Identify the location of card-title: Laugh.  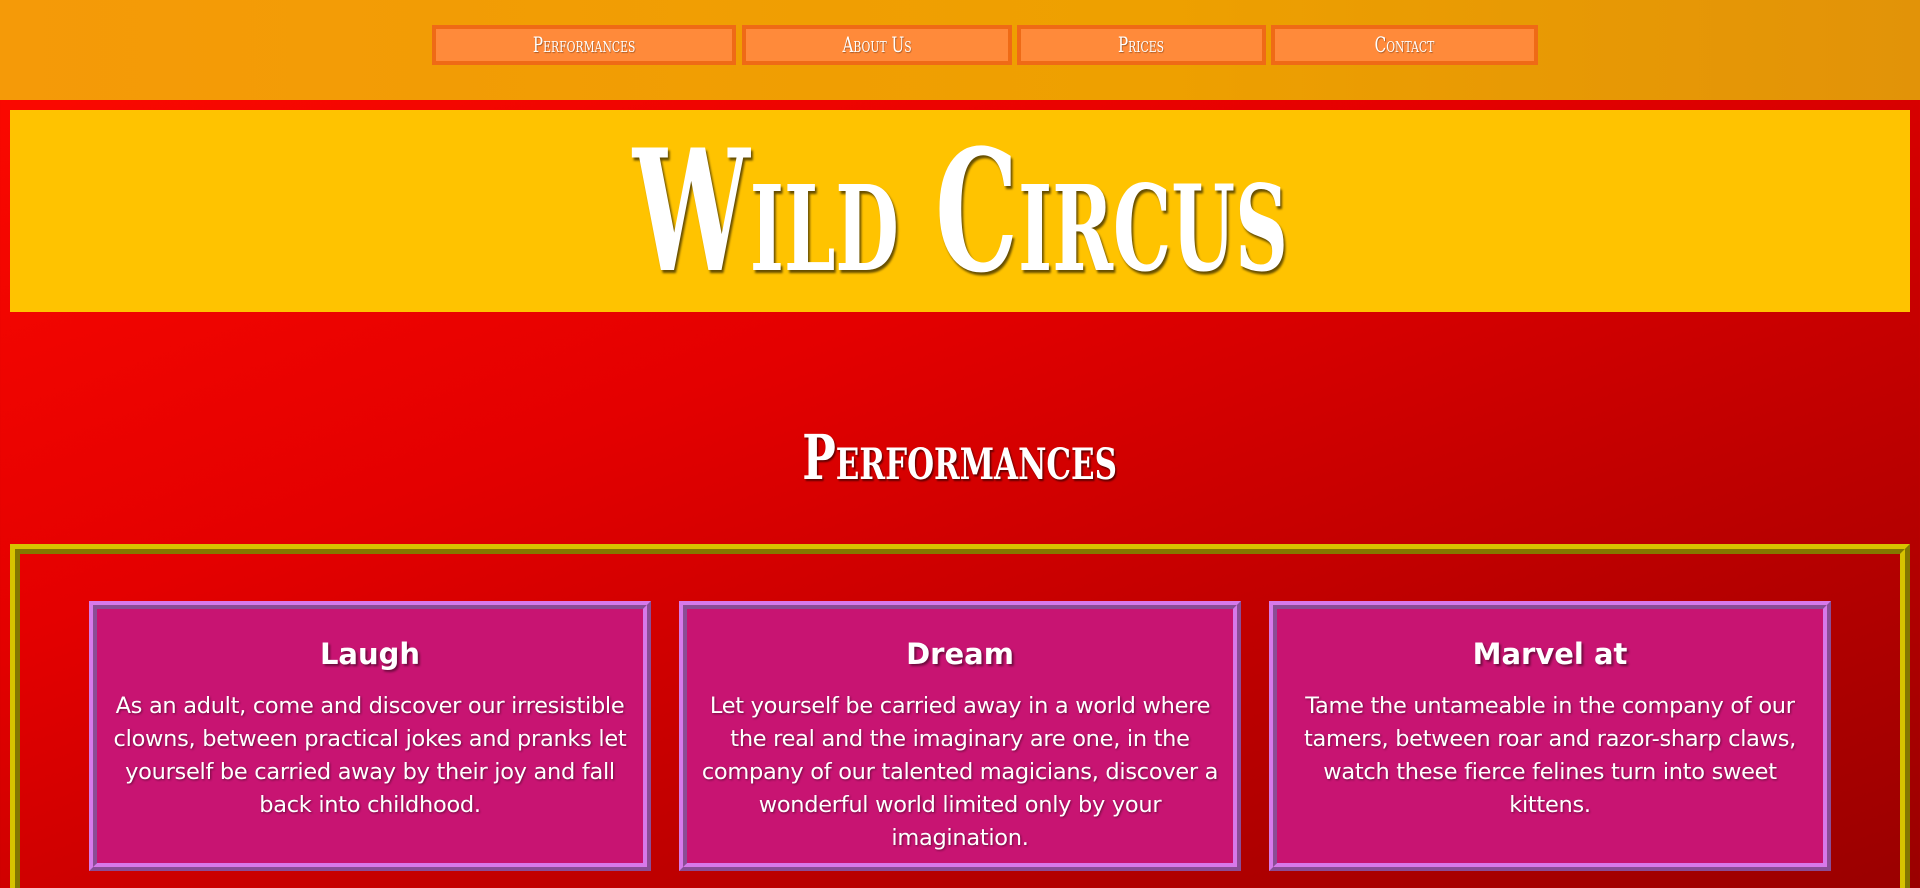
(370, 654).